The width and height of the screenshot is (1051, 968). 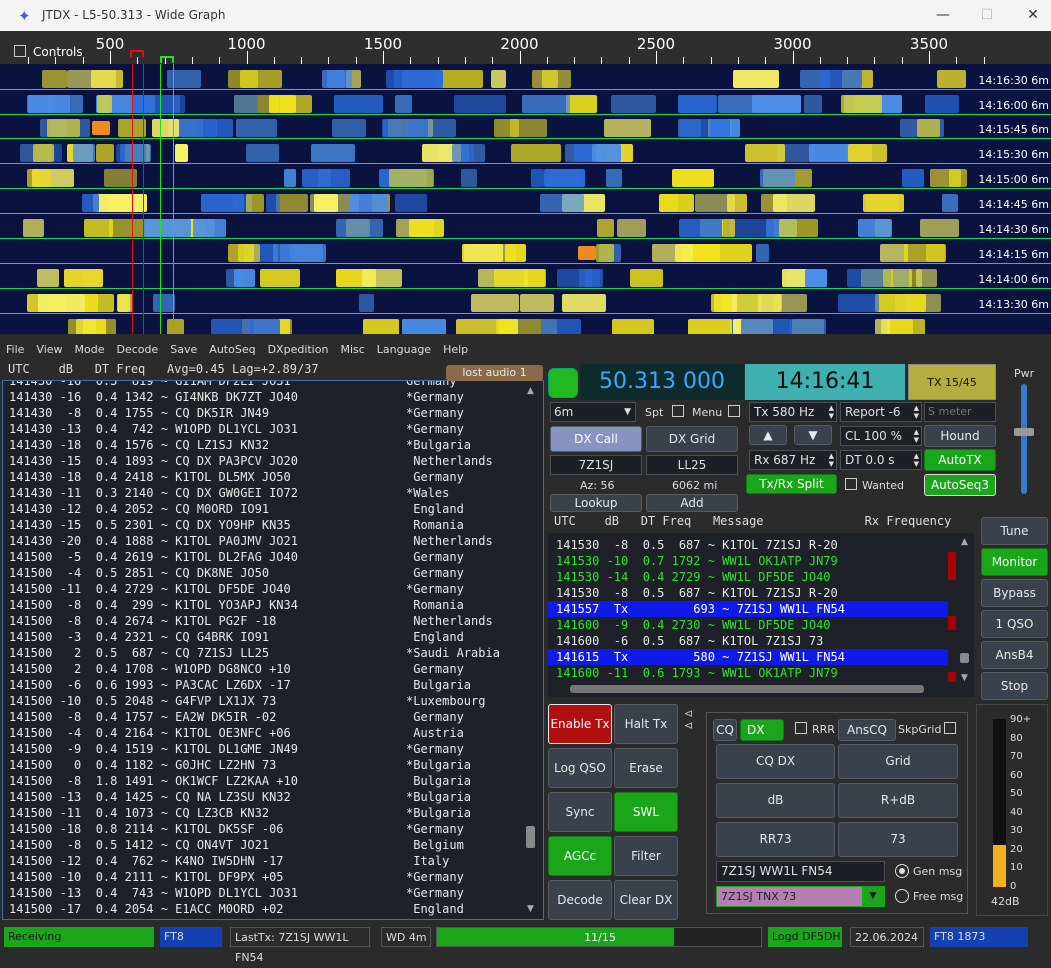 I want to click on rr73-button: RR73, so click(x=775, y=839).